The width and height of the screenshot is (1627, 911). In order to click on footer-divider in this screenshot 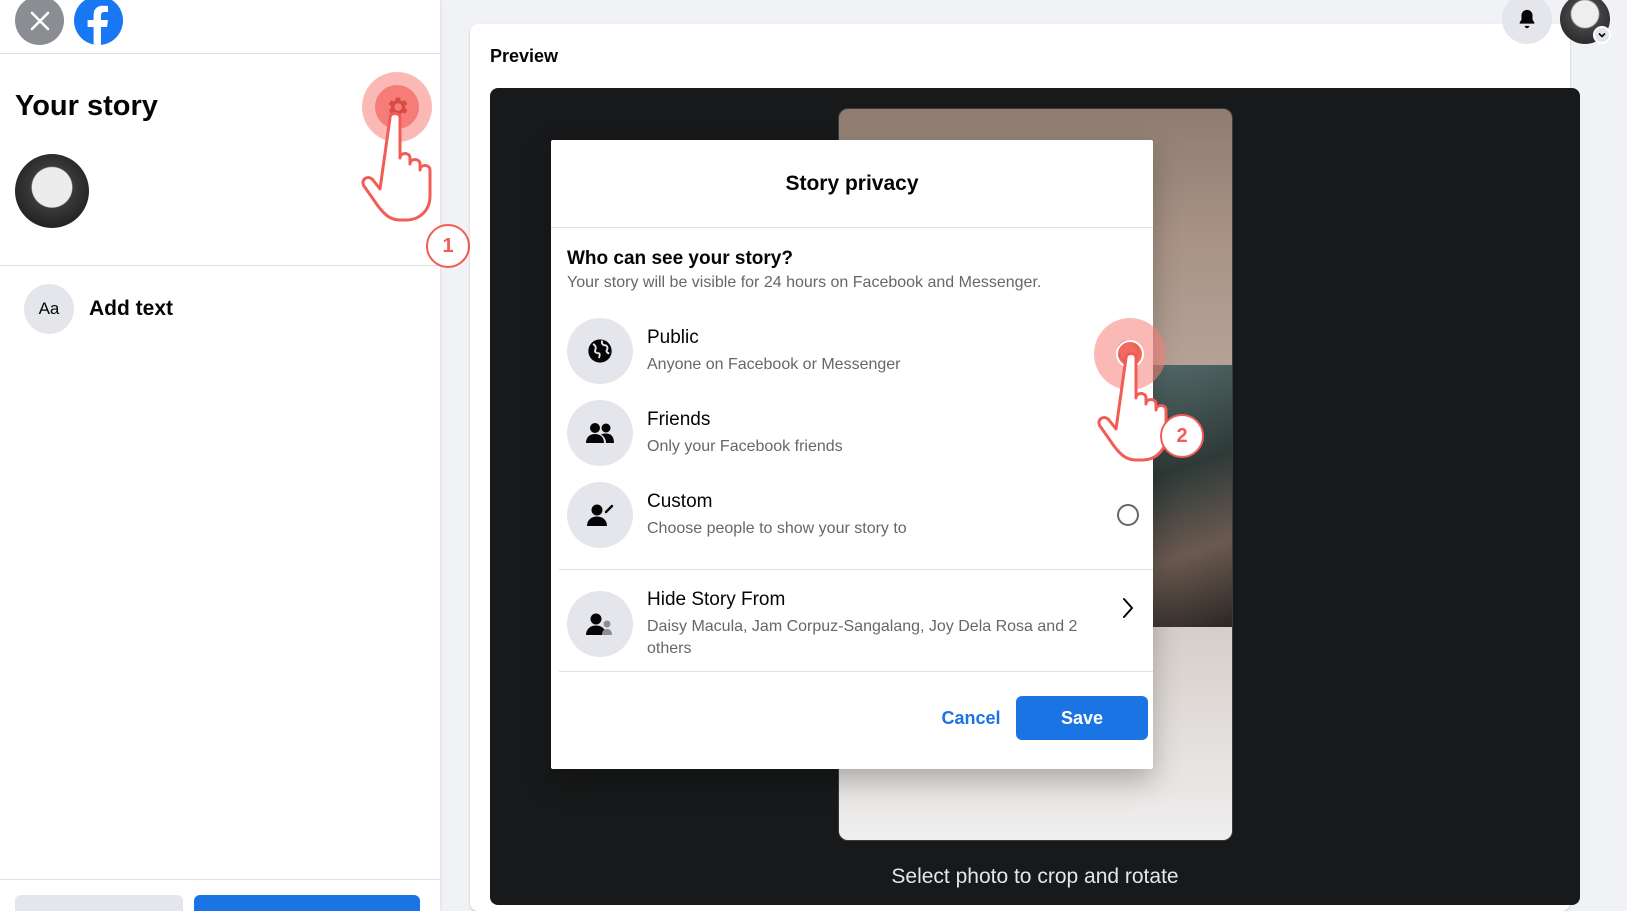, I will do `click(856, 671)`.